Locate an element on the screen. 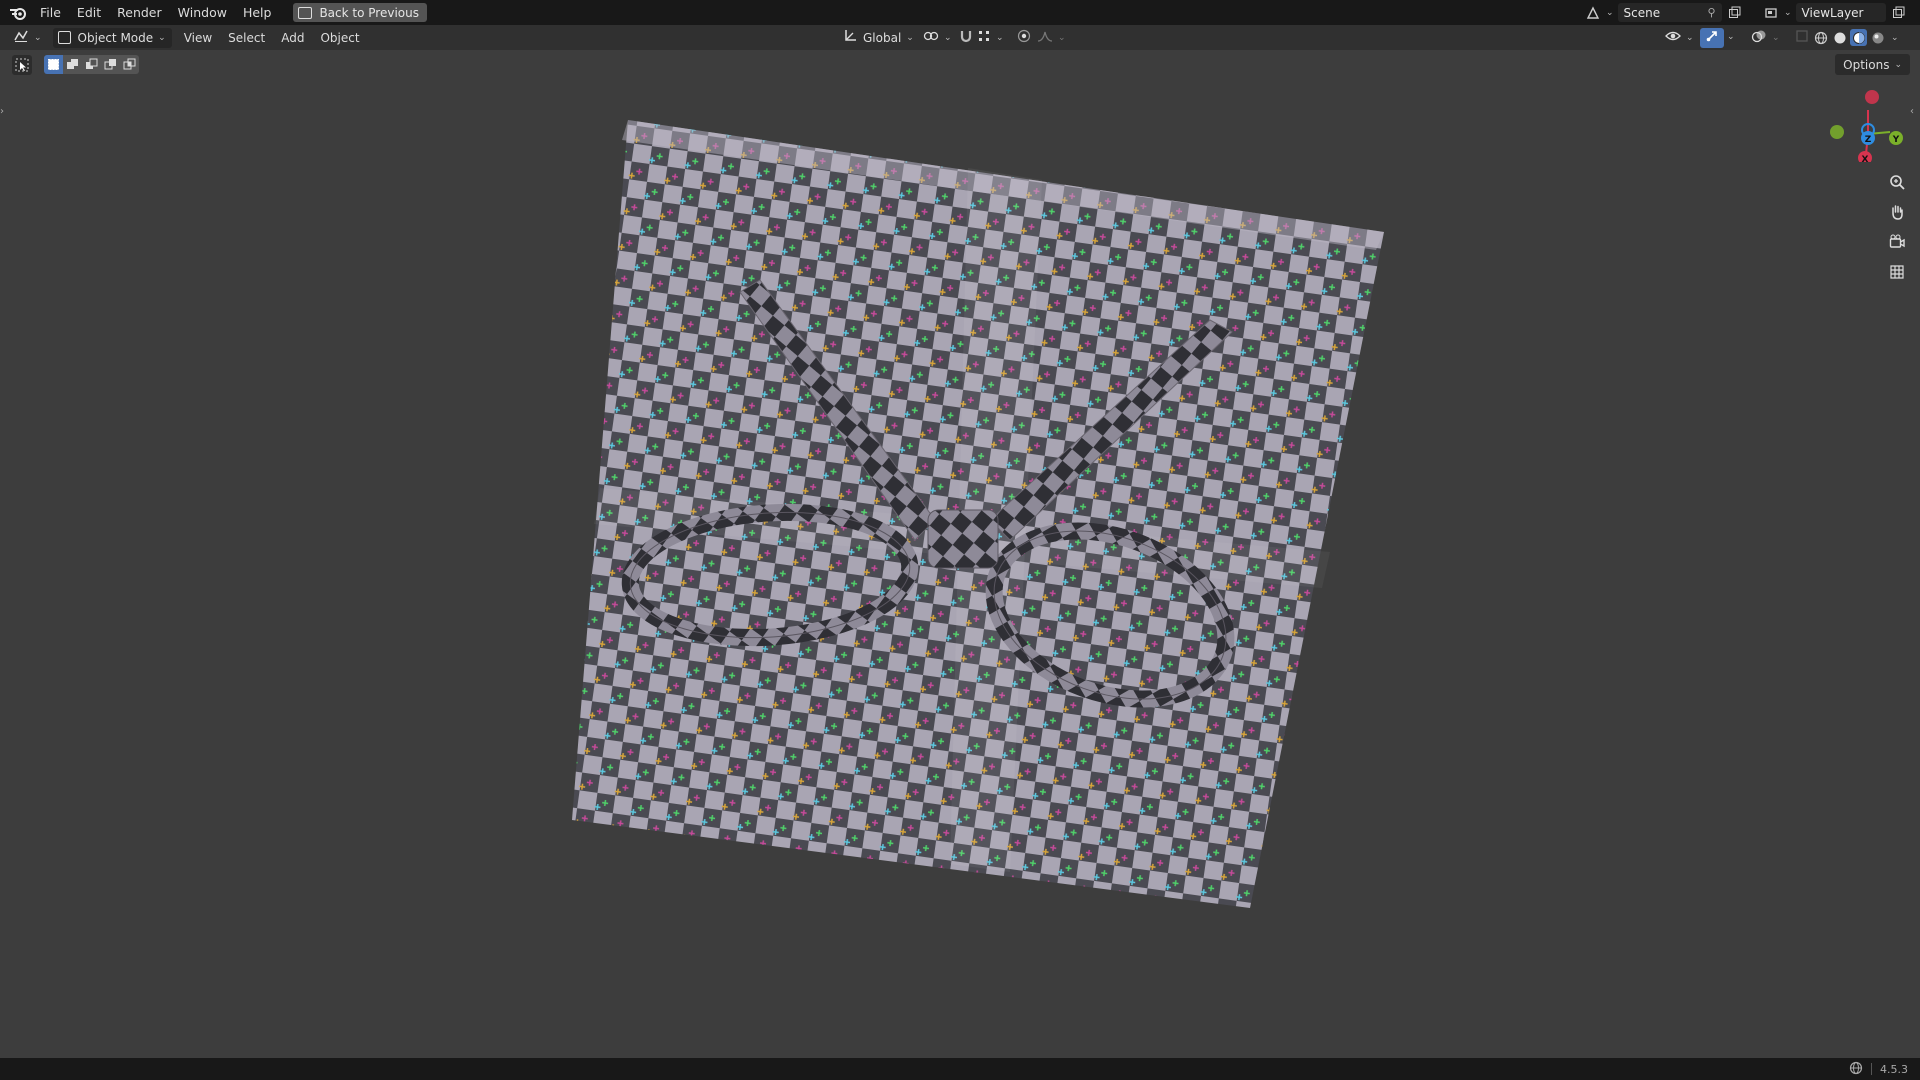 This screenshot has width=1920, height=1080. menu-file: File is located at coordinates (50, 12).